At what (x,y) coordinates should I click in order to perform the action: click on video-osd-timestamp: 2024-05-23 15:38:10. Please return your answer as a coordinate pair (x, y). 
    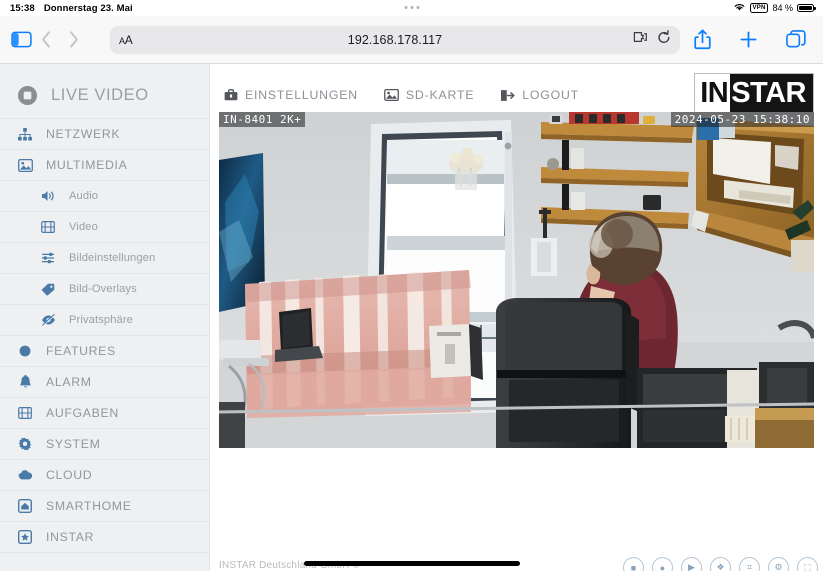
    Looking at the image, I should click on (742, 119).